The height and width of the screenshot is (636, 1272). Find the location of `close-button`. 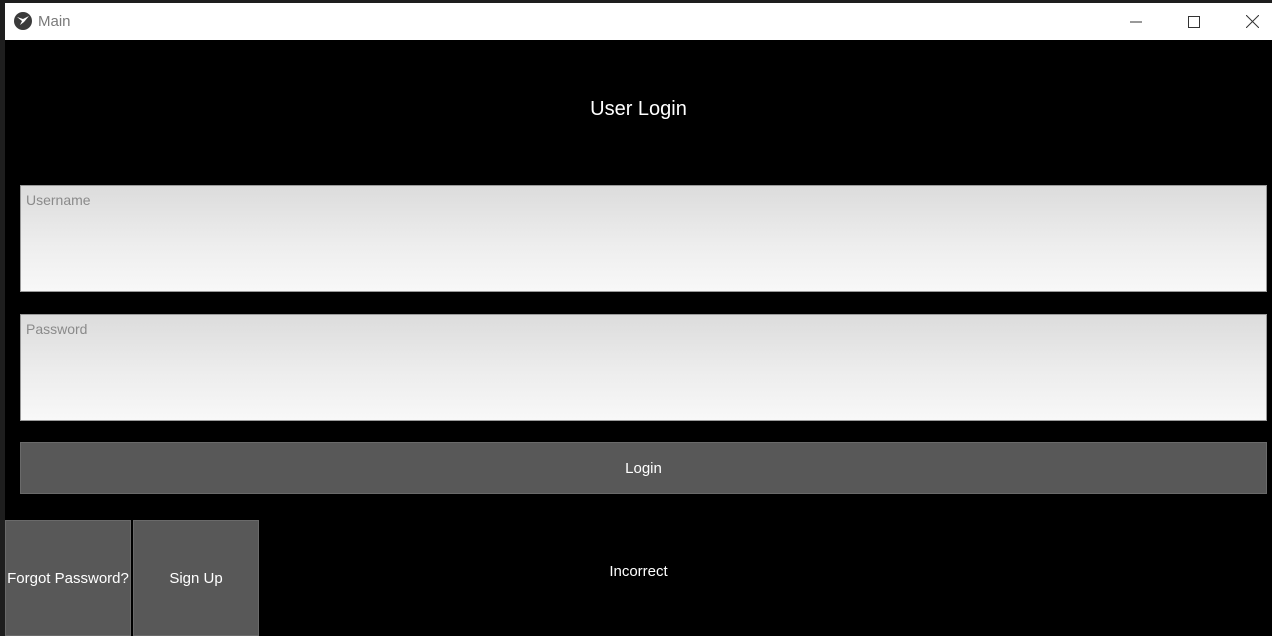

close-button is located at coordinates (1247, 21).